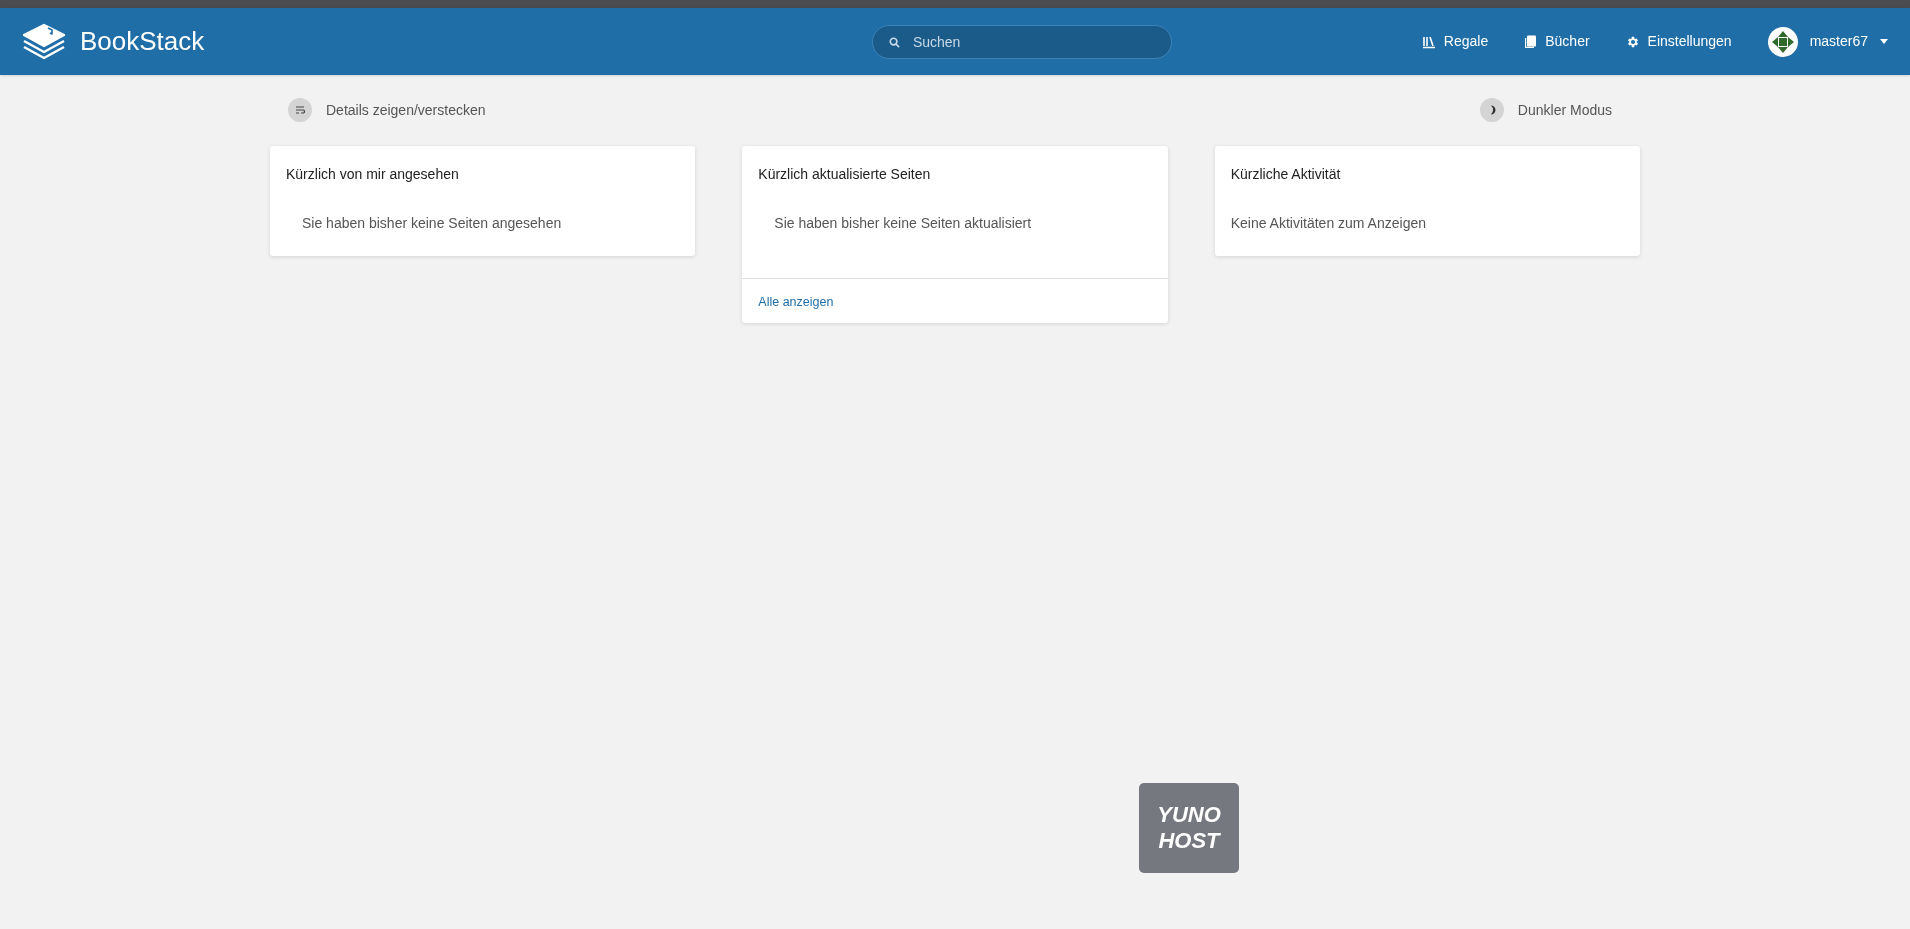  What do you see at coordinates (1021, 41) in the screenshot?
I see `search-field: Suchen` at bounding box center [1021, 41].